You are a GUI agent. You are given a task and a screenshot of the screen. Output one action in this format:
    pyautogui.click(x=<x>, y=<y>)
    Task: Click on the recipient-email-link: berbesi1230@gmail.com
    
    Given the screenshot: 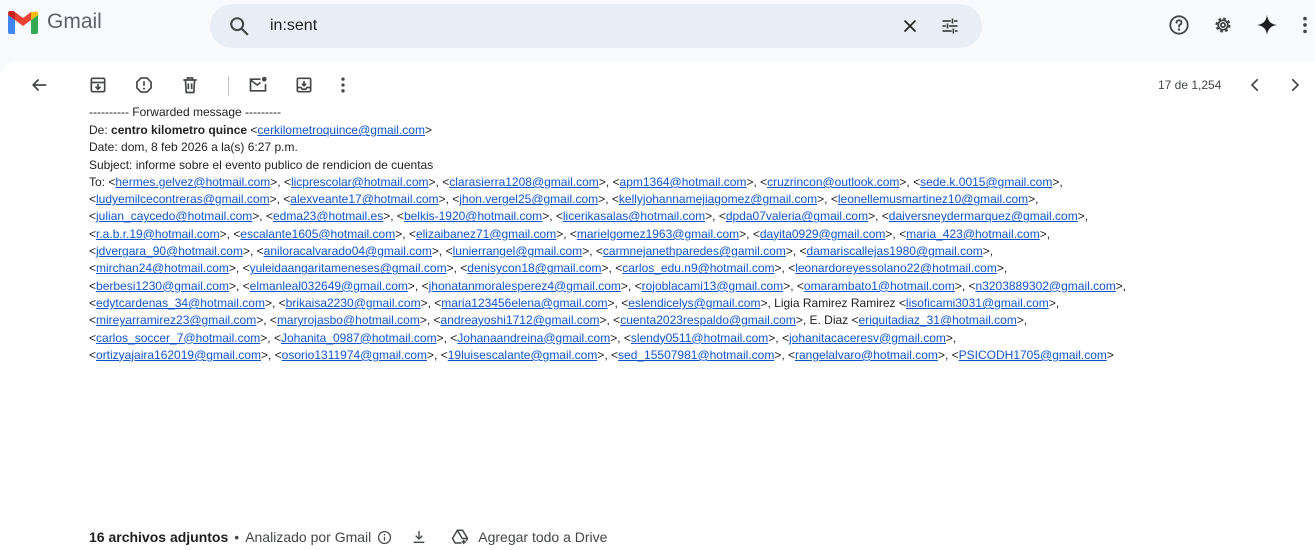 What is the action you would take?
    pyautogui.click(x=162, y=286)
    